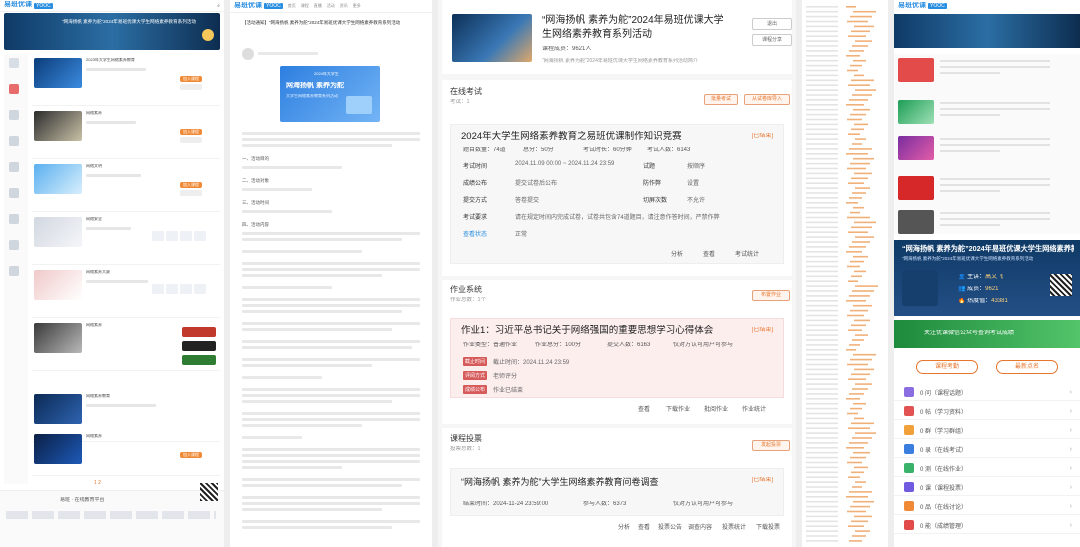 The width and height of the screenshot is (1080, 547). What do you see at coordinates (987, 392) in the screenshot?
I see `menu-topic: 0 问（课程话题） ›` at bounding box center [987, 392].